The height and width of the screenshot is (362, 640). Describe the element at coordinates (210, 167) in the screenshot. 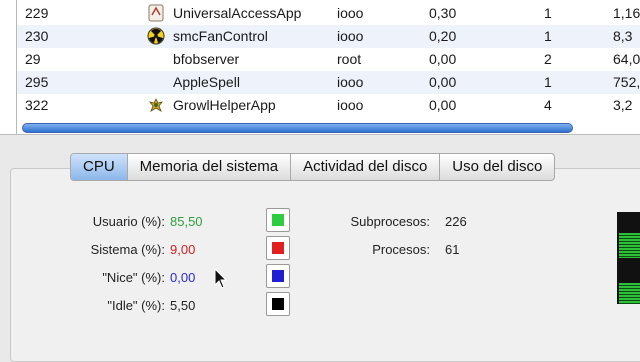

I see `tab-memoria-del-sistema: Memoria del sistema` at that location.